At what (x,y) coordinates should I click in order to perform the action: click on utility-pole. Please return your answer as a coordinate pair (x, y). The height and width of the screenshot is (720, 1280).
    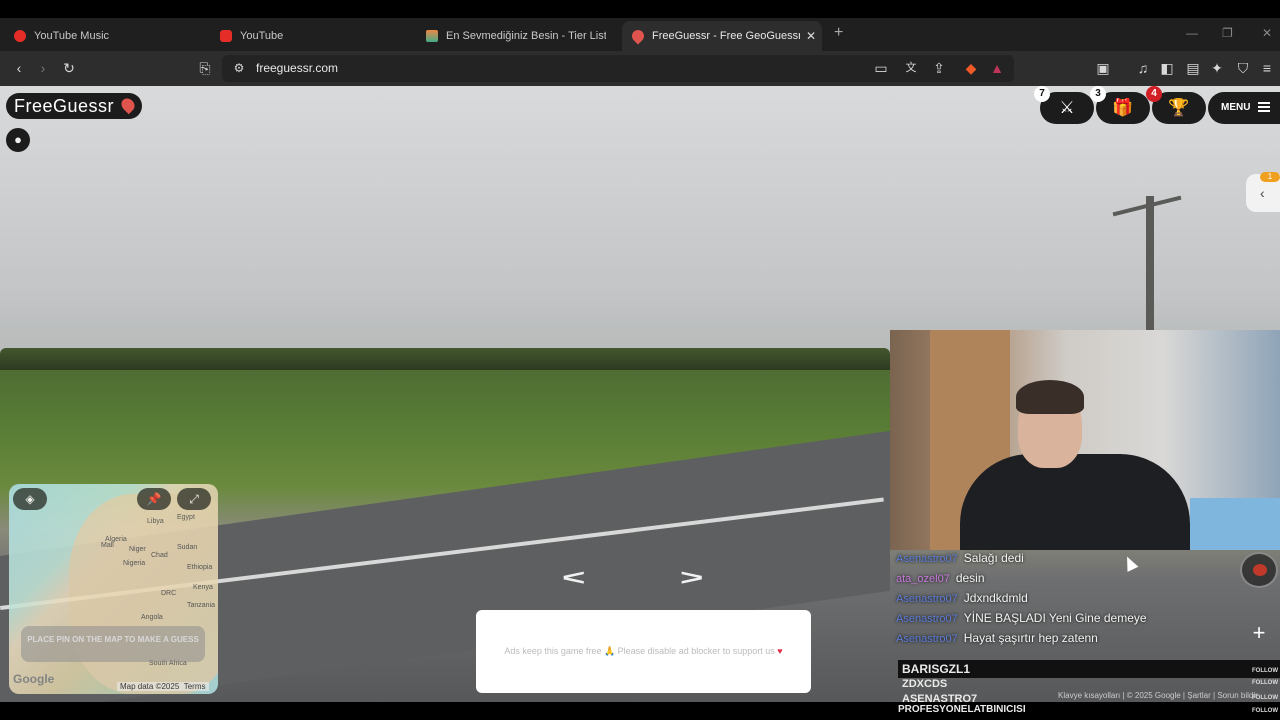
    Looking at the image, I should click on (1150, 266).